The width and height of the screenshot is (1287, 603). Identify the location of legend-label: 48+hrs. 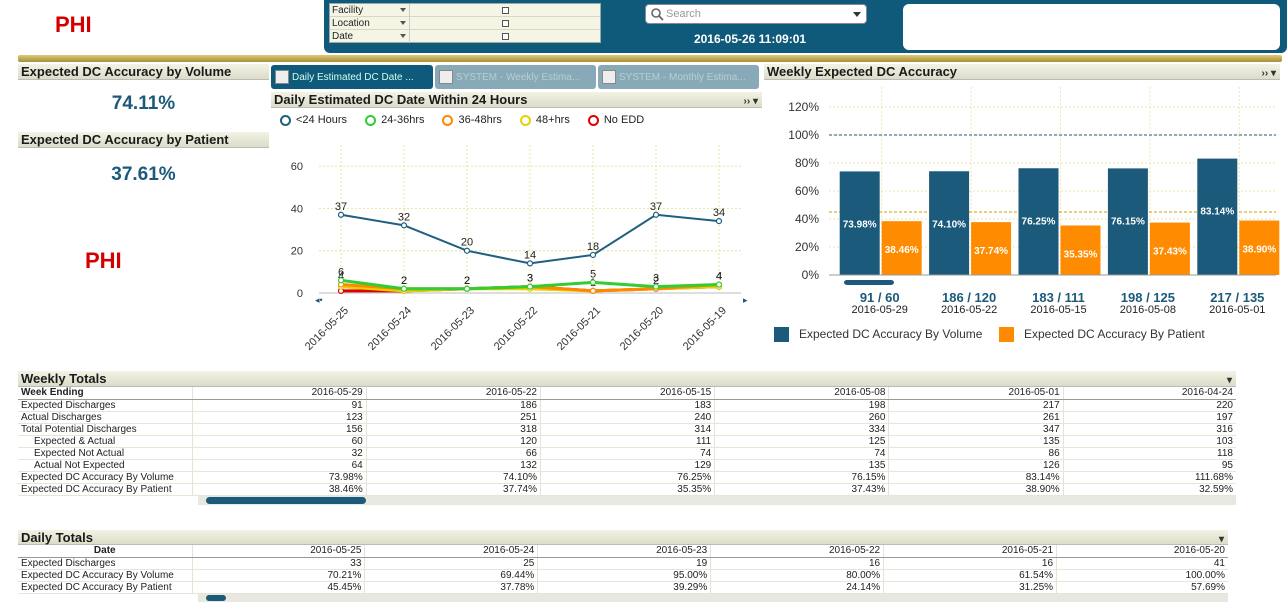
(552, 120).